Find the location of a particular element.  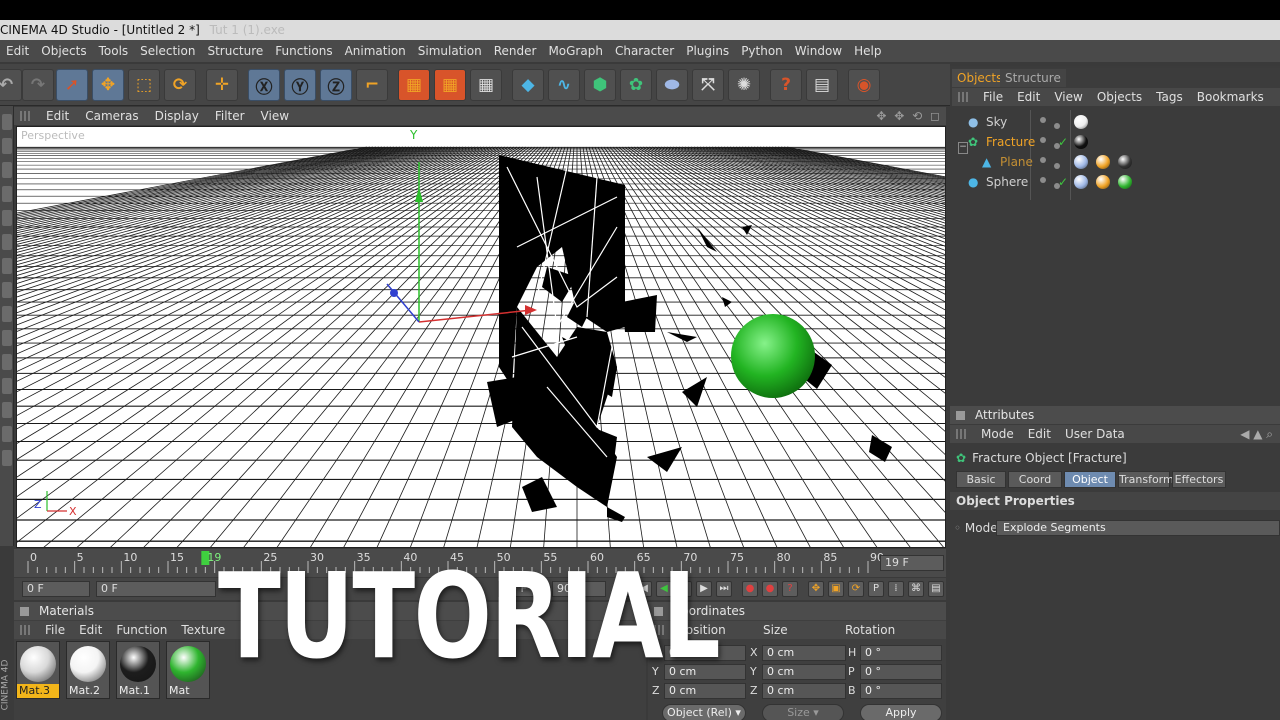

materials-menu-edit: Edit is located at coordinates (90, 630).